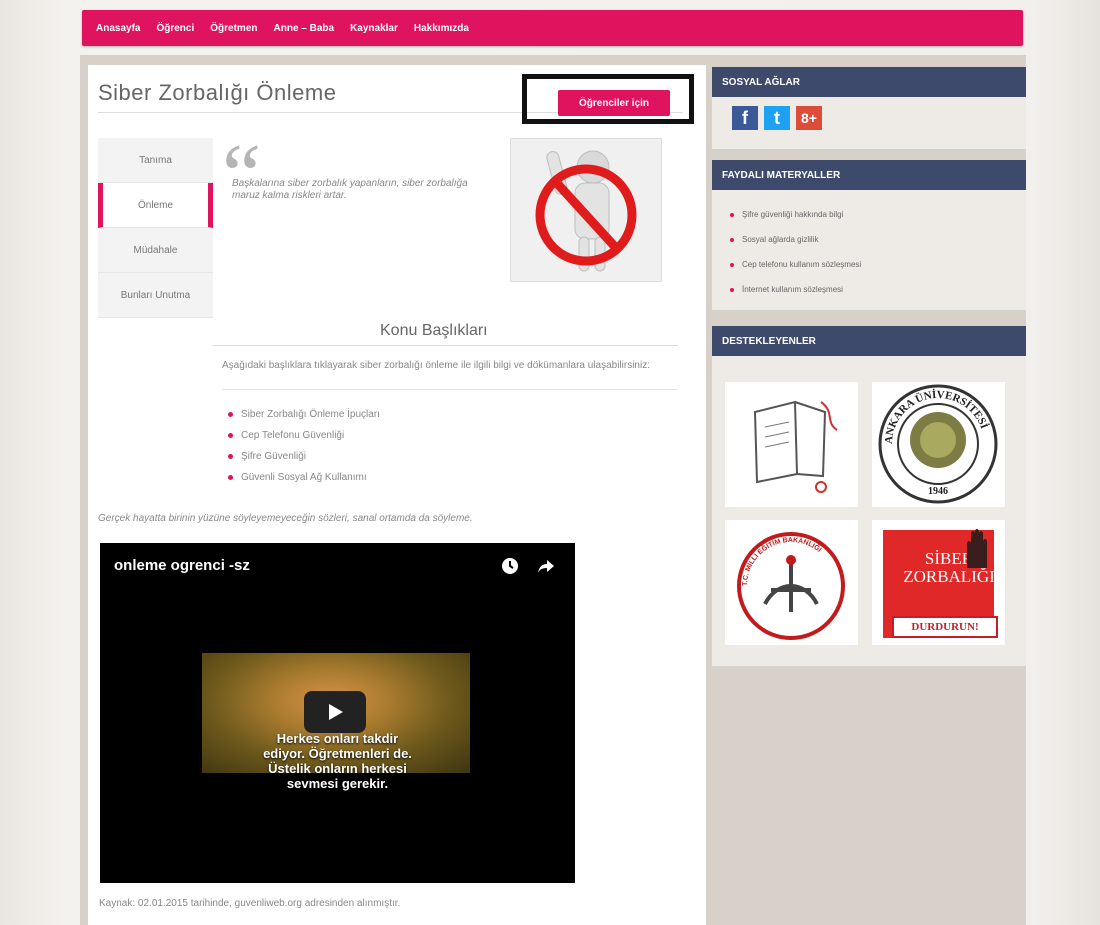 Image resolution: width=1100 pixels, height=925 pixels. What do you see at coordinates (945, 627) in the screenshot?
I see `badge-button: DURDURUN!` at bounding box center [945, 627].